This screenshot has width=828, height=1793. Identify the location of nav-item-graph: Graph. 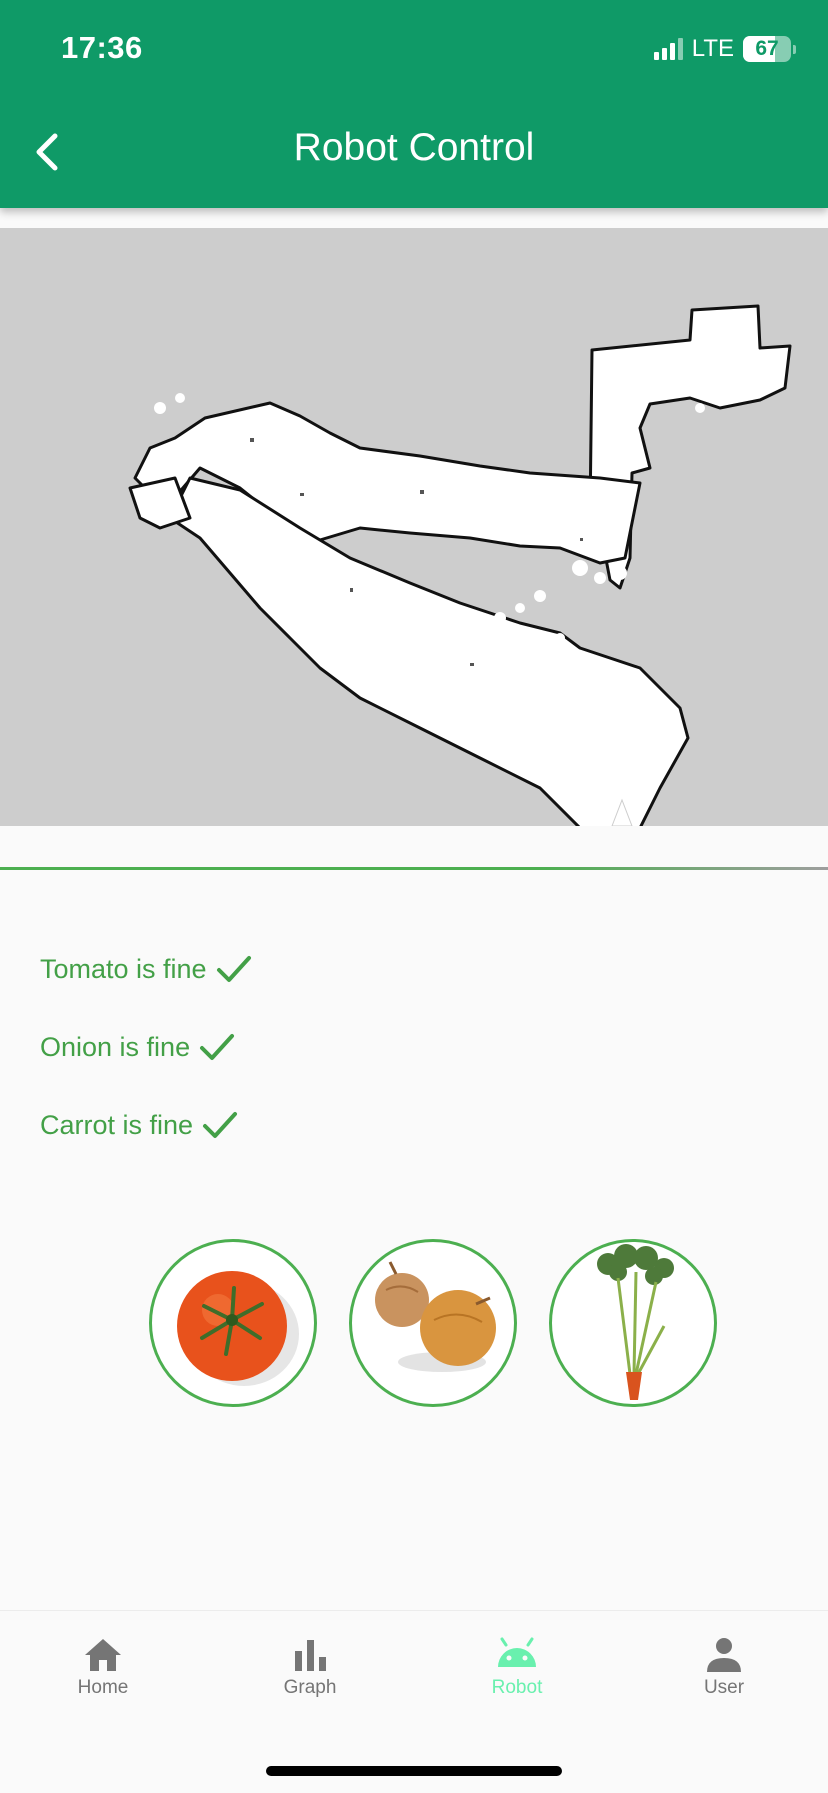
(310, 1668).